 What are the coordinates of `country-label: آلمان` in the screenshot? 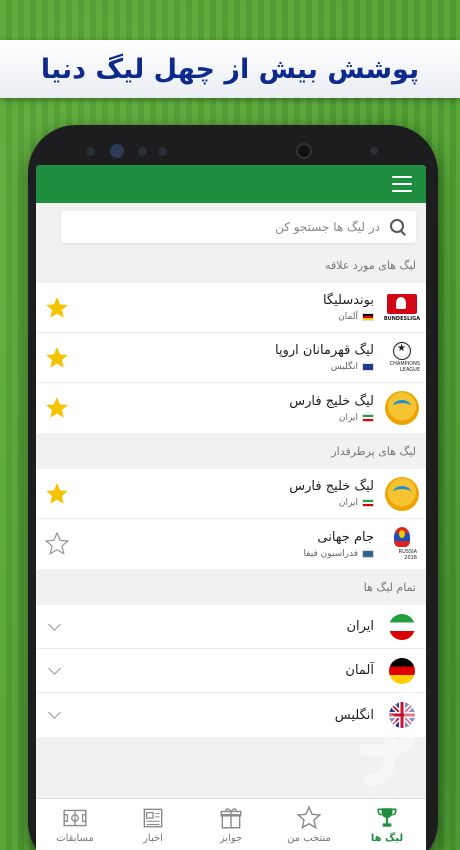 It's located at (348, 317).